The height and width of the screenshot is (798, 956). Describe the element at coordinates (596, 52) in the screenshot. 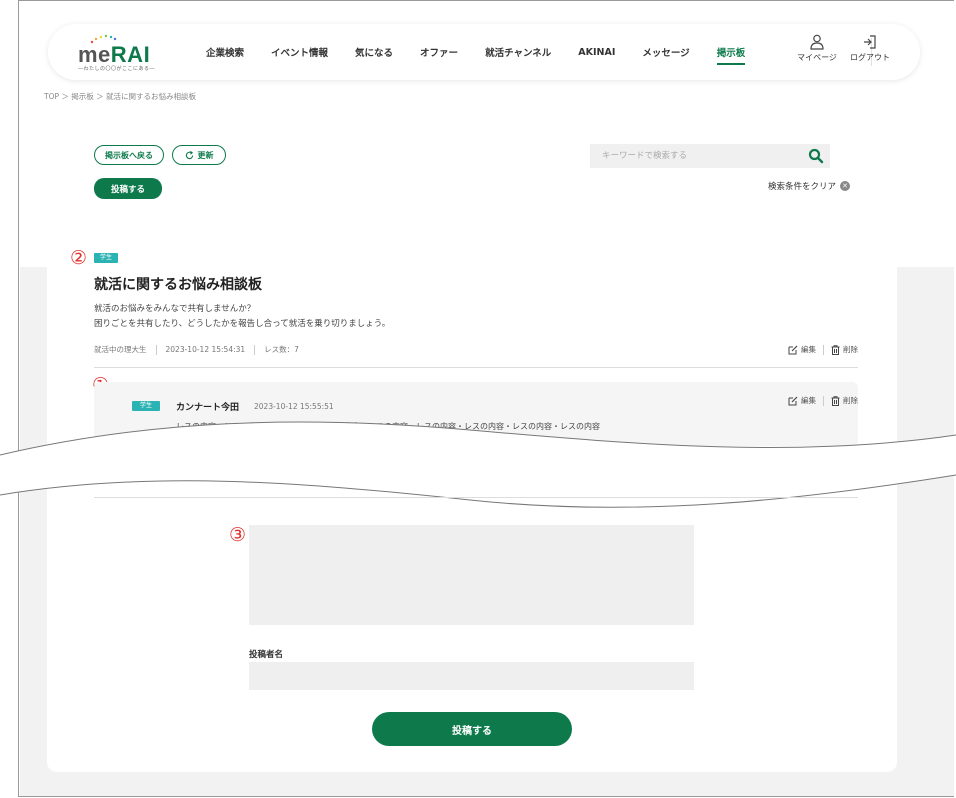

I see `nav-akinai: AKINAI` at that location.